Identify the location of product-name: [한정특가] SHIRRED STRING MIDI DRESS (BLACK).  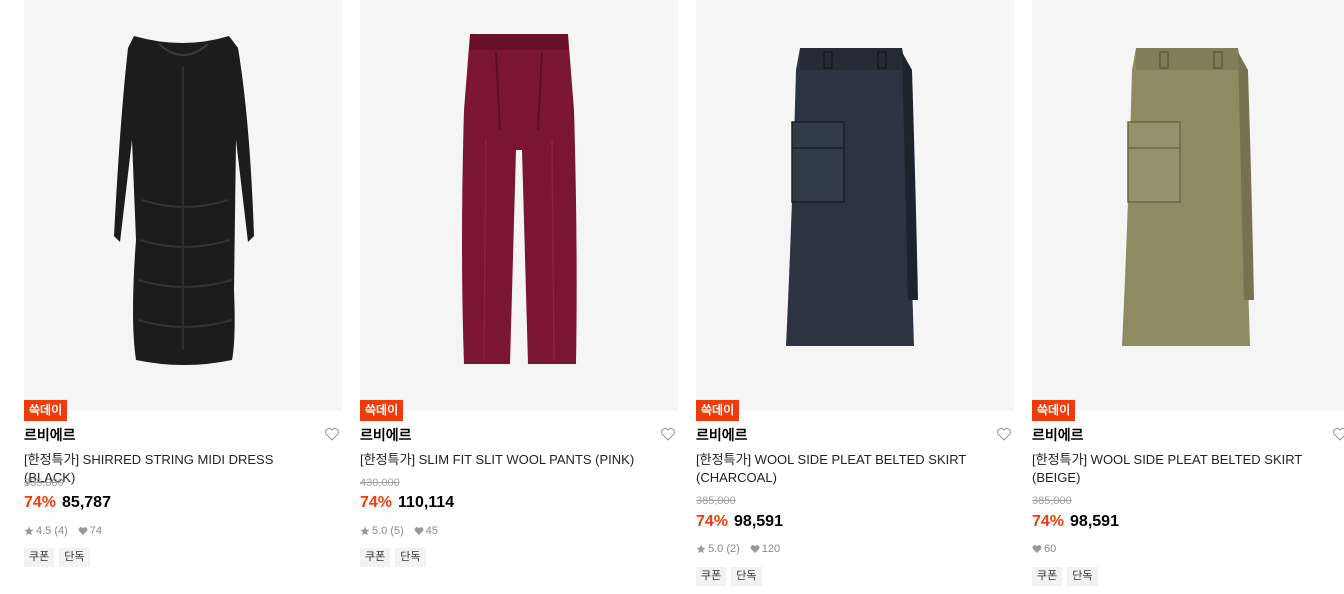
(174, 469).